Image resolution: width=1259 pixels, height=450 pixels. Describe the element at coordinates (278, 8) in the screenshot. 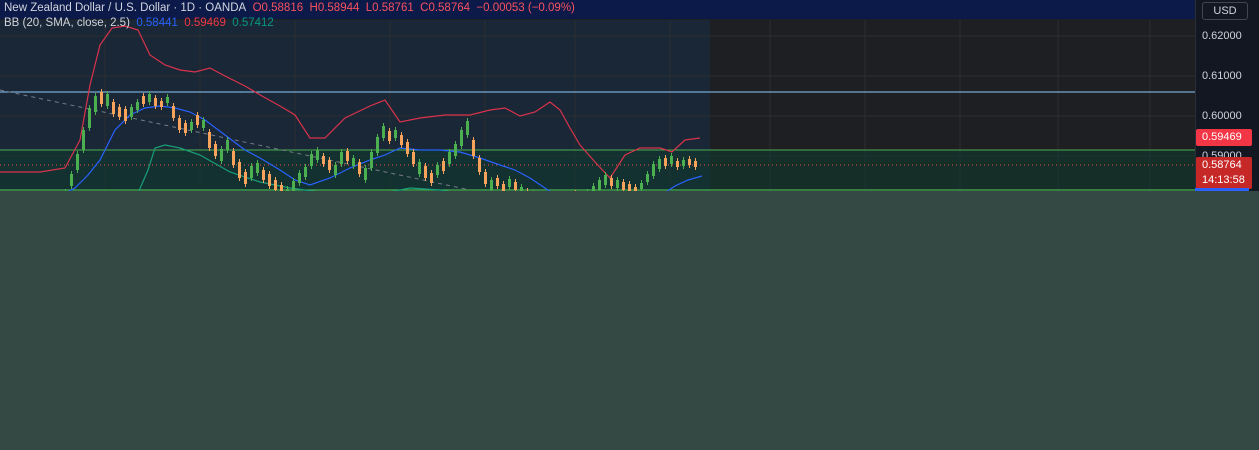

I see `open-value: O0.58816` at that location.